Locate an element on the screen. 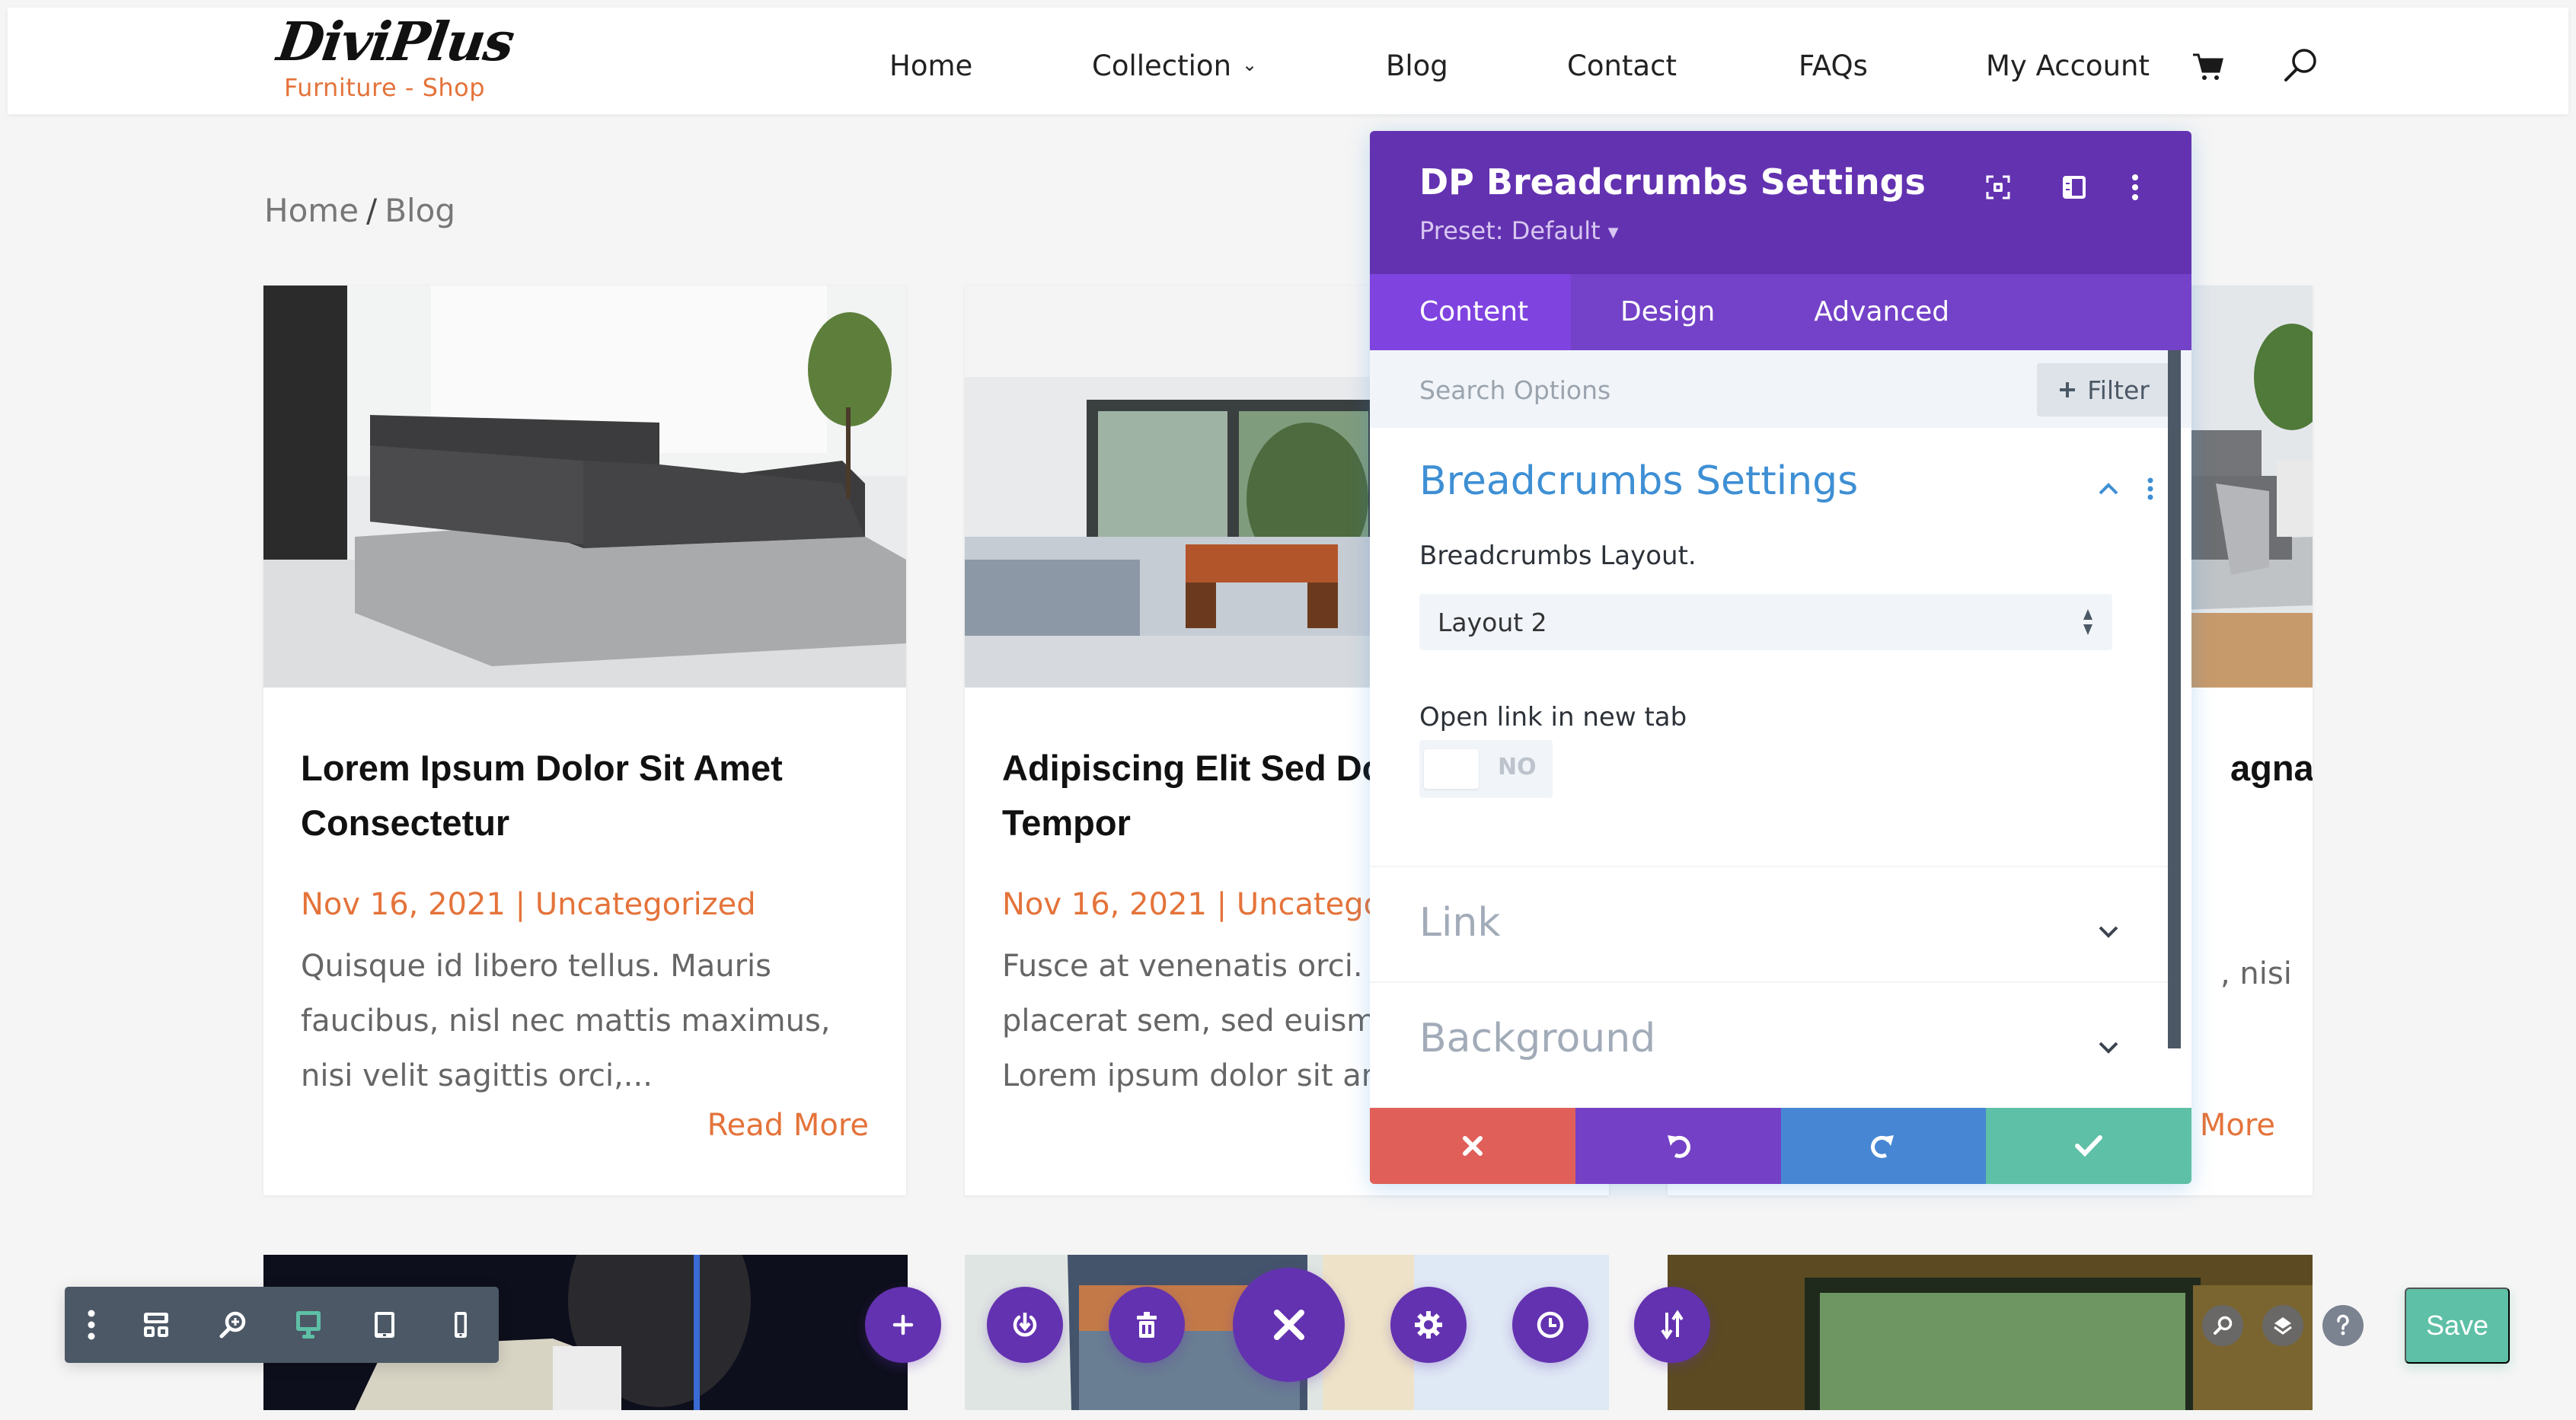  nav-my-account: My Account is located at coordinates (2068, 65).